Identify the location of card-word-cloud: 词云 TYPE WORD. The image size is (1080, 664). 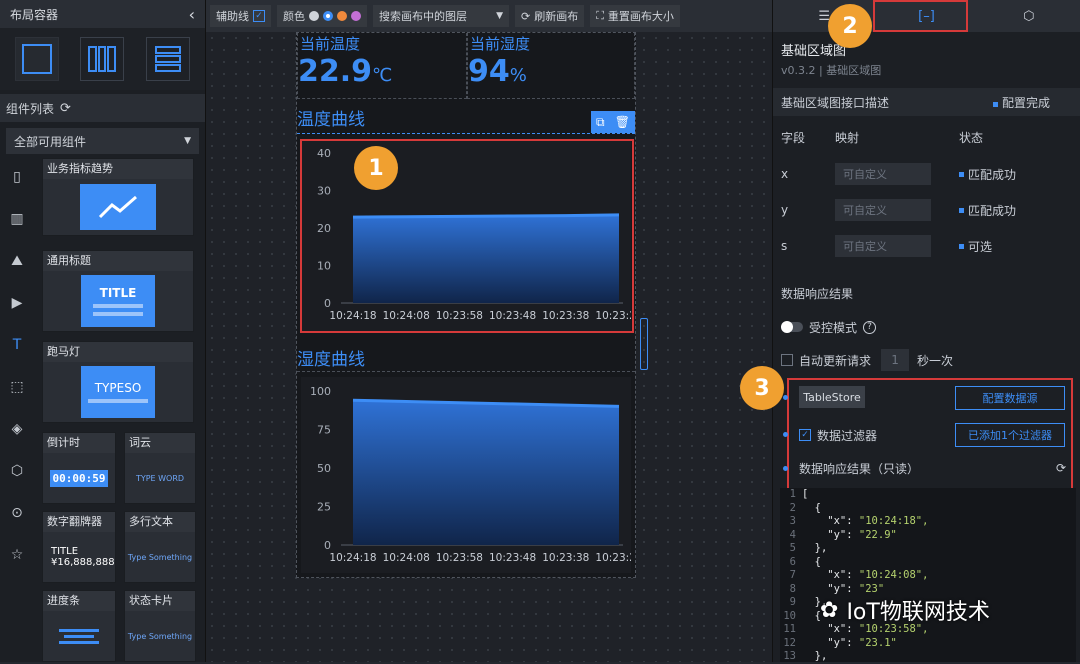
(160, 468).